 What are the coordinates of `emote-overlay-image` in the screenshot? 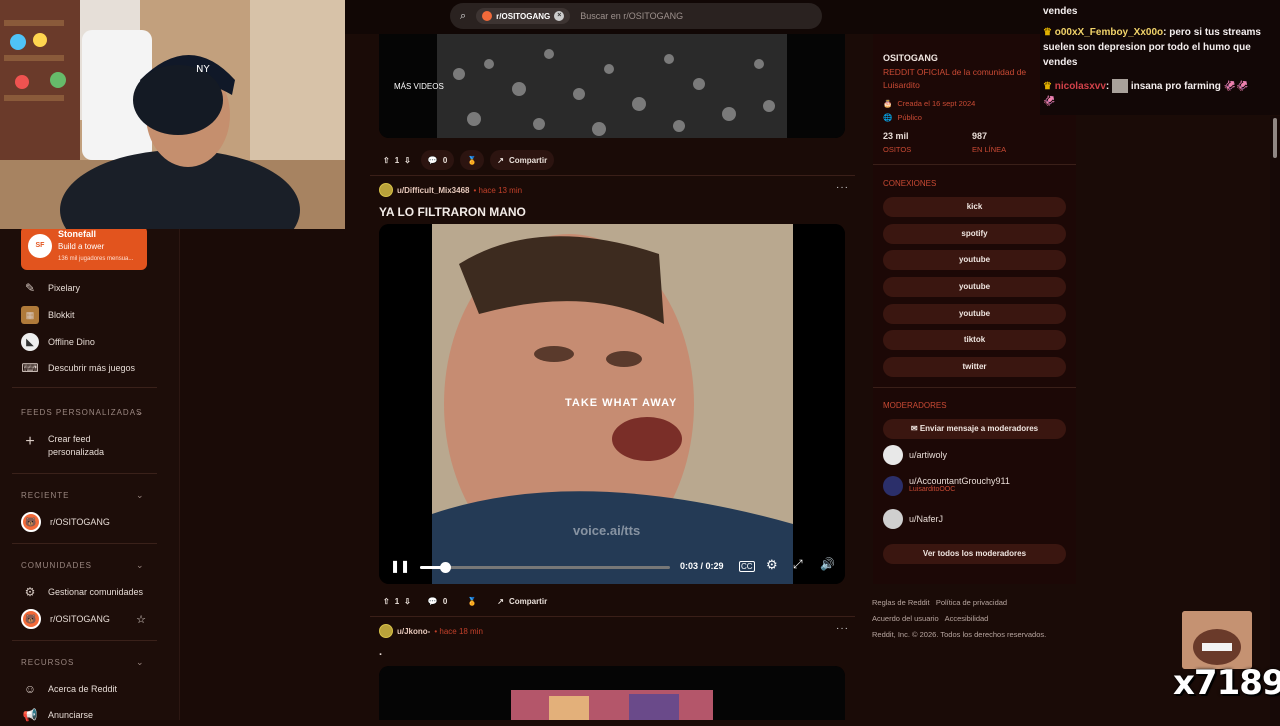 It's located at (1217, 640).